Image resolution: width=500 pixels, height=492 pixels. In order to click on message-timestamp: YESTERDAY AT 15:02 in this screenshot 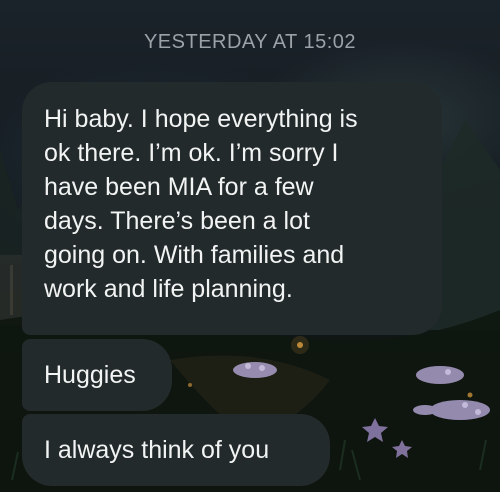, I will do `click(250, 42)`.